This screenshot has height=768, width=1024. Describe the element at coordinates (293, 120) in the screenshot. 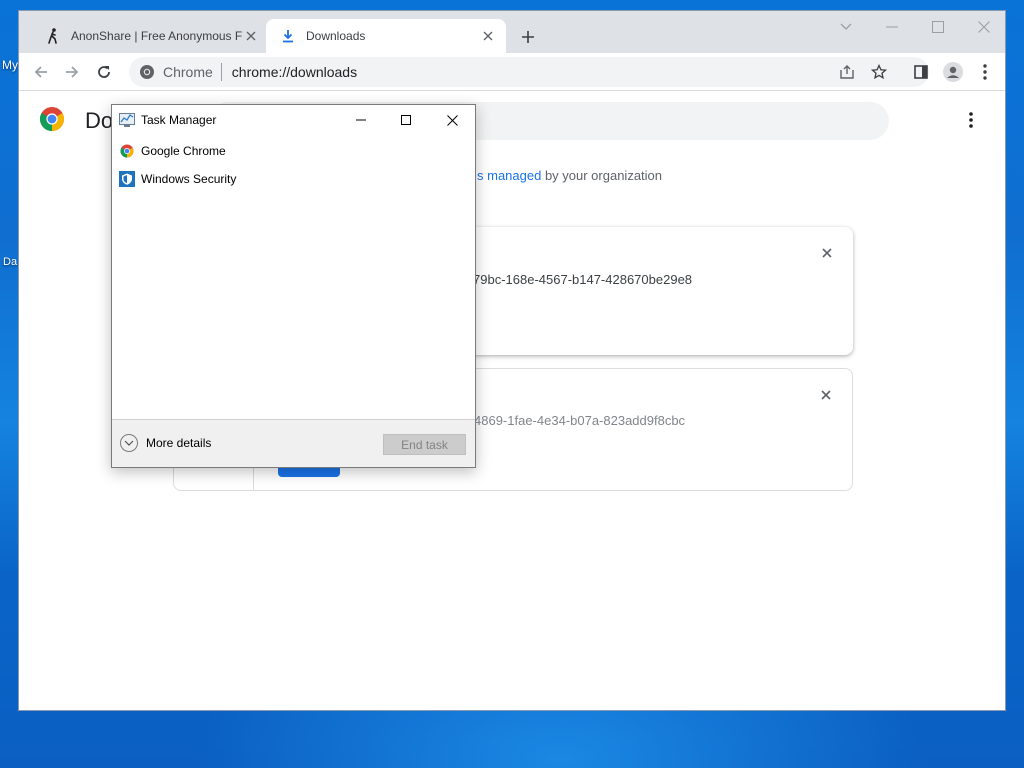

I see `task-manager-titlebar: Task Manager` at that location.